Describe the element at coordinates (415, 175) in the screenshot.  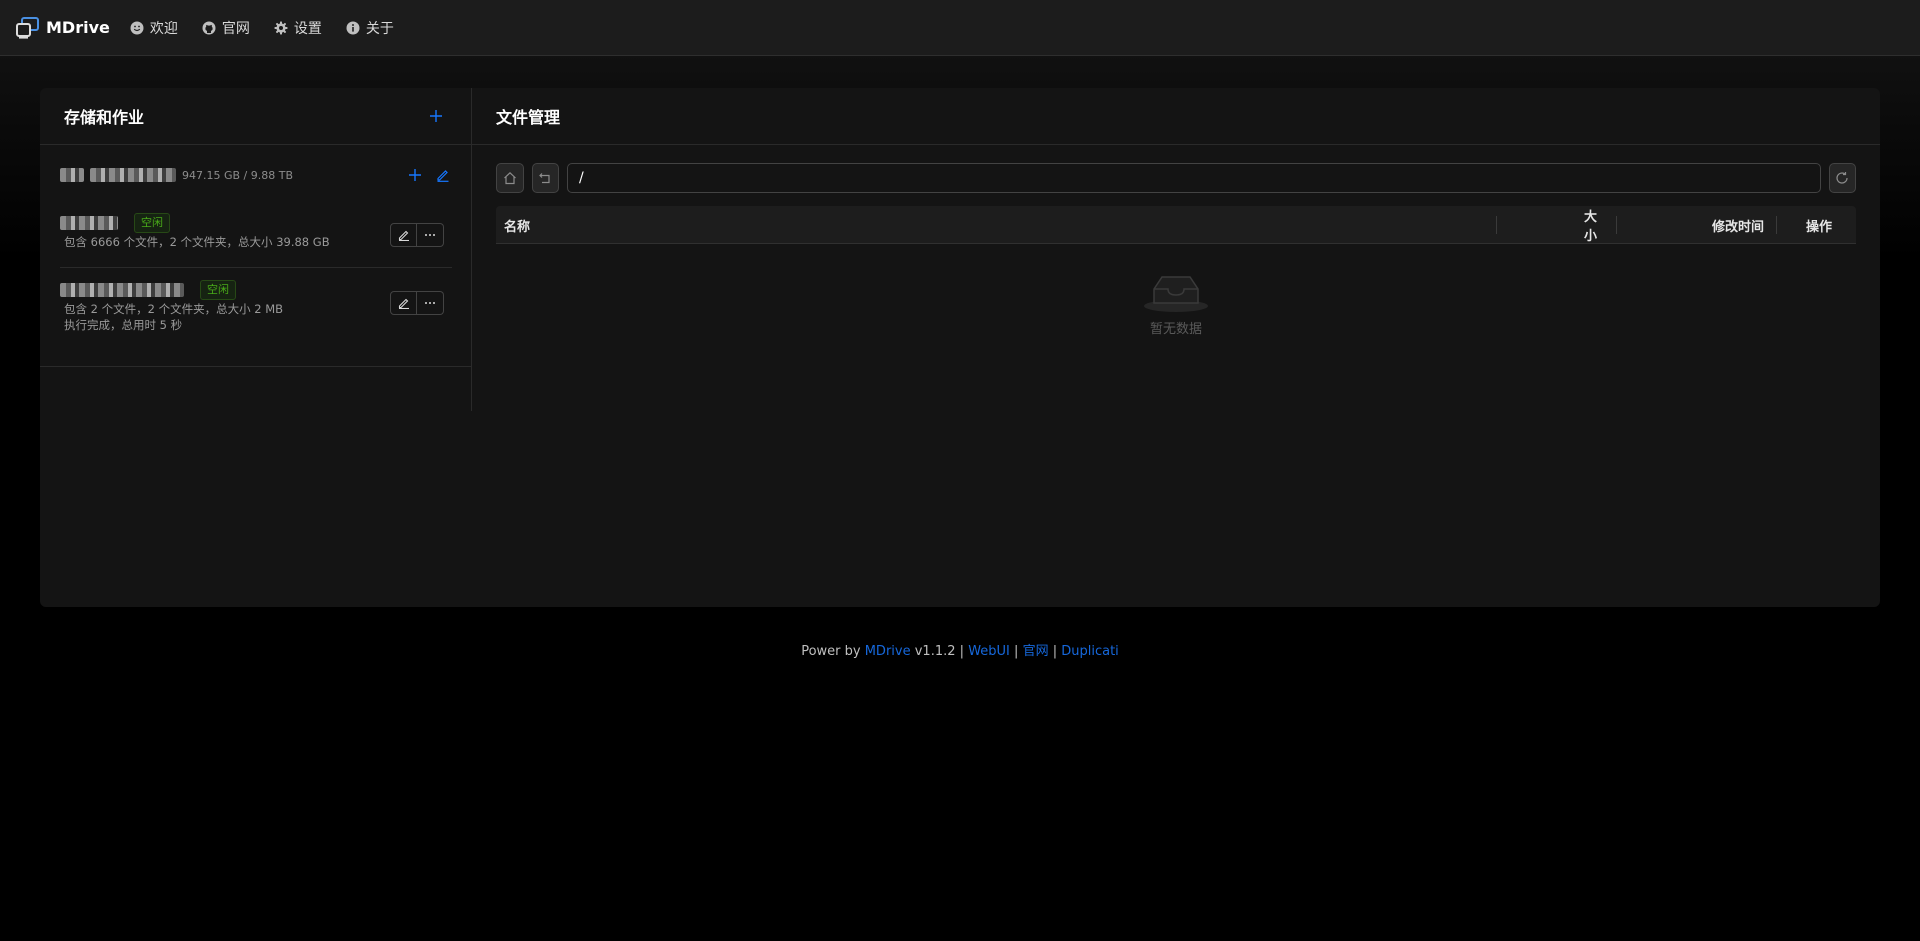
I see `add-job-icon` at that location.